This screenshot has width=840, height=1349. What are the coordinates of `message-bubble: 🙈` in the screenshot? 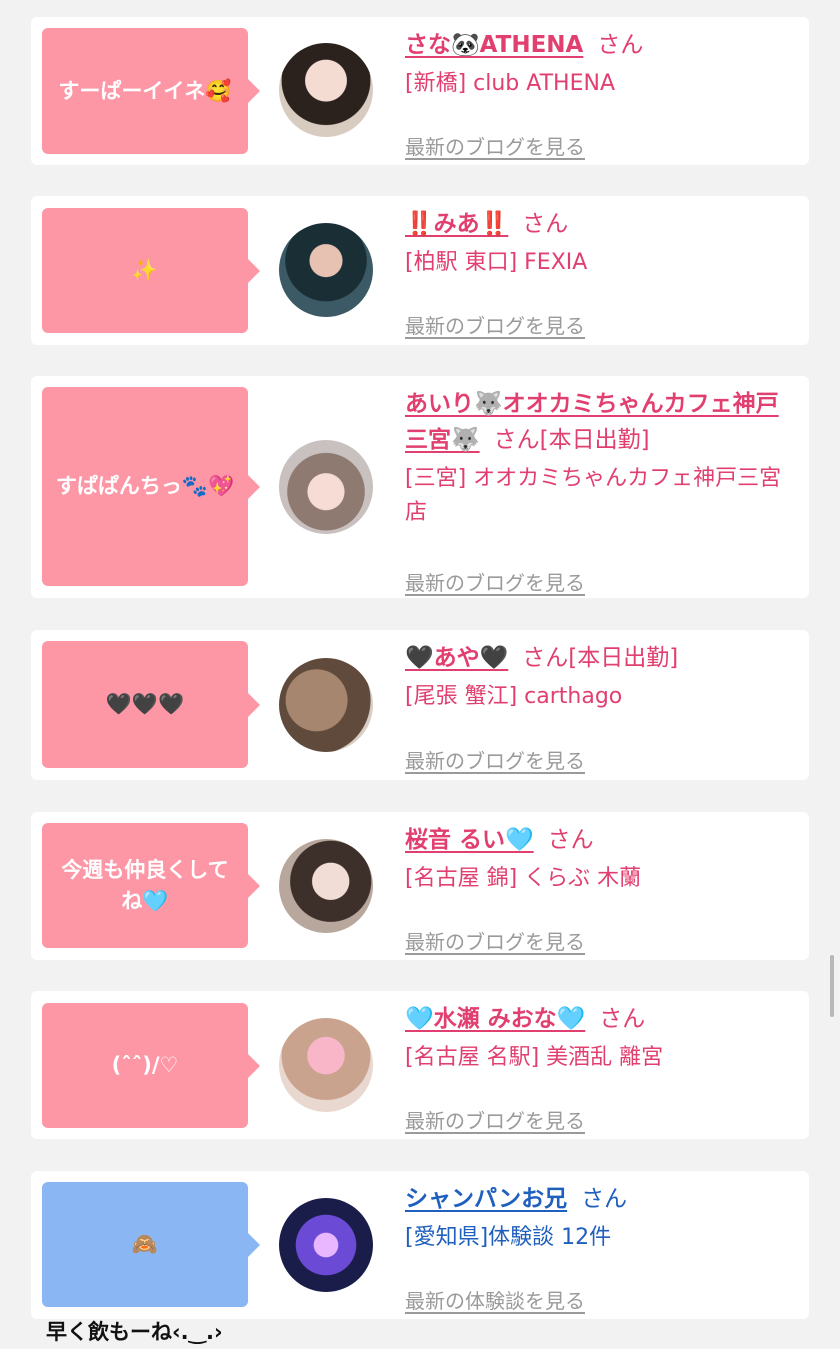 It's located at (151, 1244).